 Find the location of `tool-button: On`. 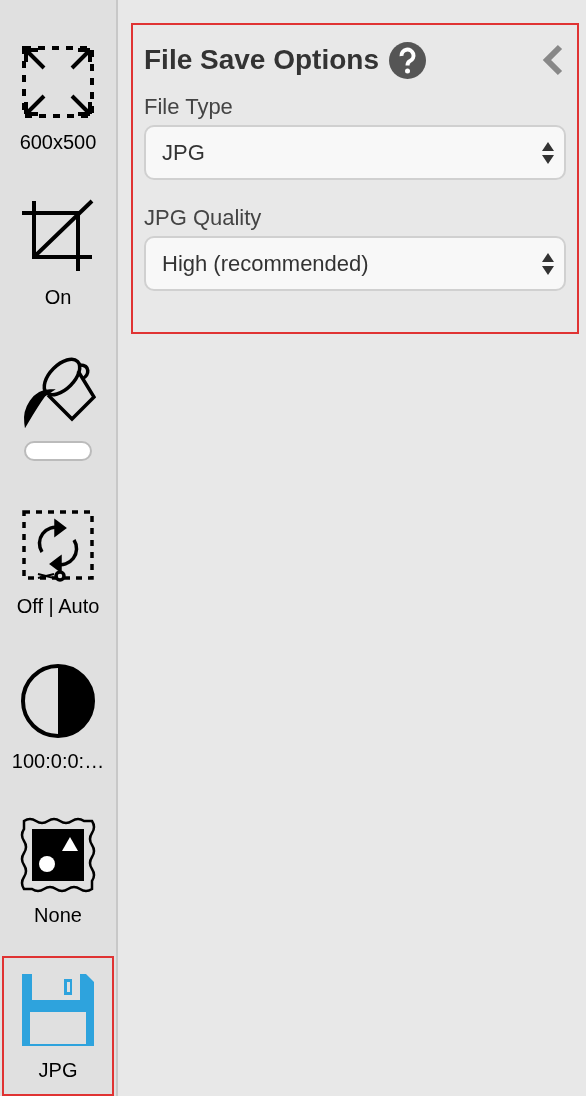

tool-button: On is located at coordinates (58, 252).